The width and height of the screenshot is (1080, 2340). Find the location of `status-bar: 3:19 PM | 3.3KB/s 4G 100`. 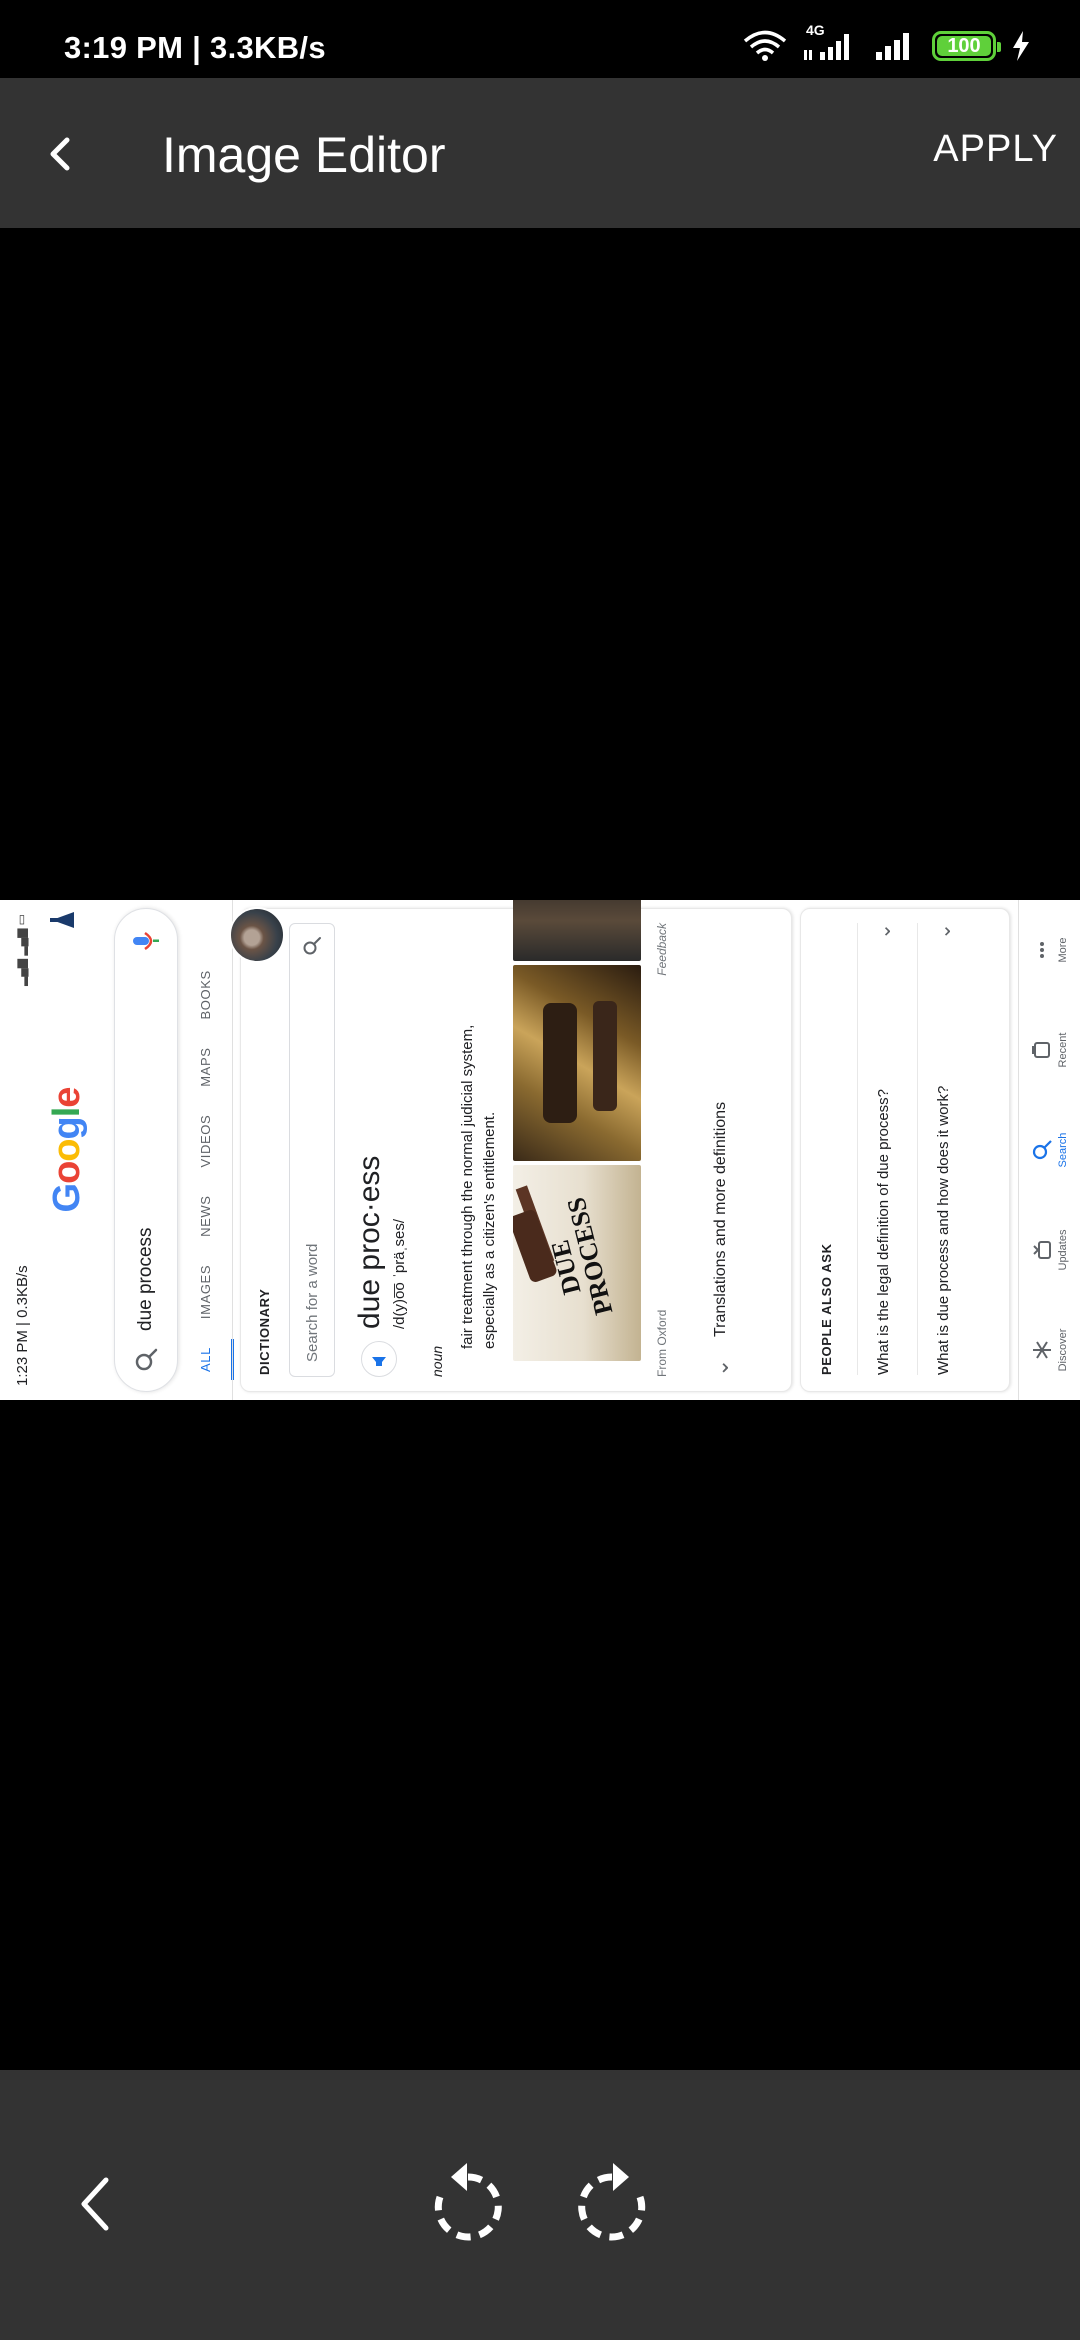

status-bar: 3:19 PM | 3.3KB/s 4G 100 is located at coordinates (540, 39).